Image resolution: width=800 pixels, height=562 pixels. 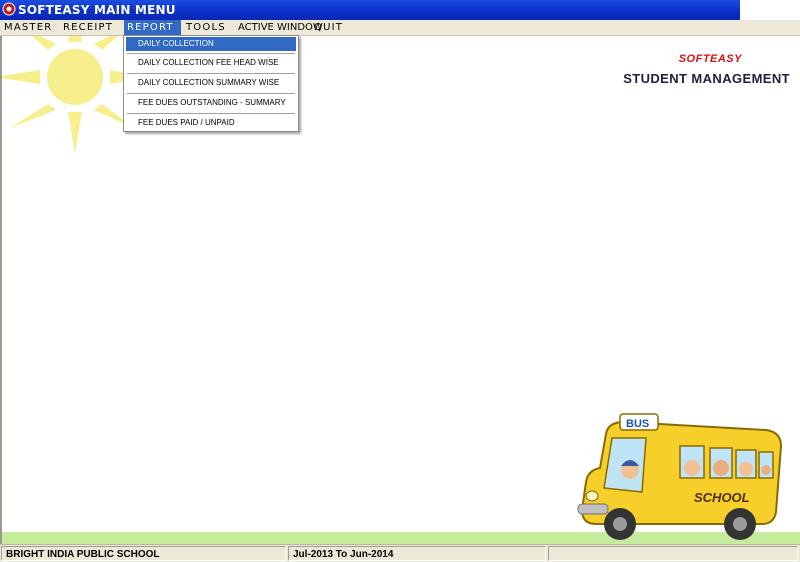 I want to click on menu-quit: QUIT, so click(x=328, y=27).